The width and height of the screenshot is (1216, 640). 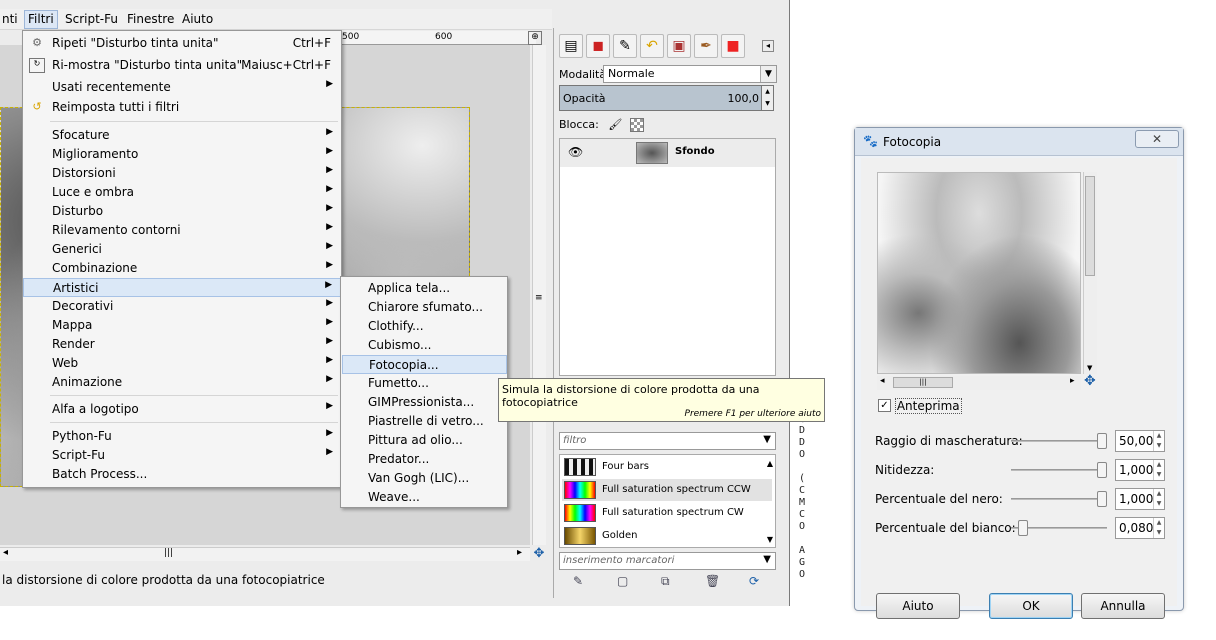 I want to click on channels-tab-icon: ◼, so click(x=598, y=46).